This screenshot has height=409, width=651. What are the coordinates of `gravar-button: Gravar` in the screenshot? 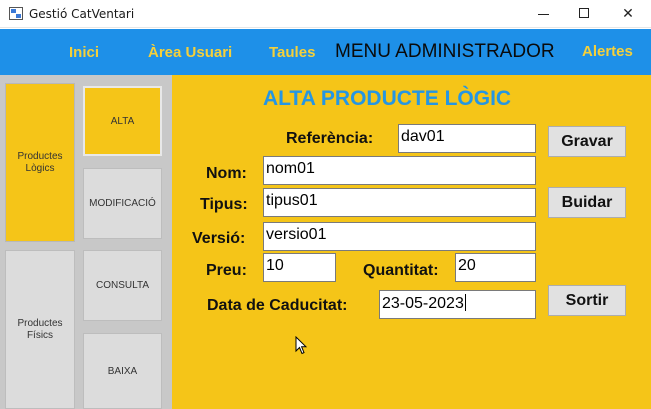 It's located at (587, 141).